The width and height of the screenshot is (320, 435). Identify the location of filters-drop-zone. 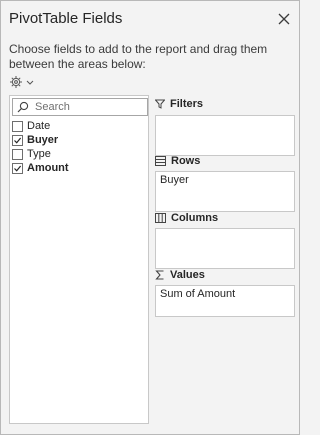
(225, 135).